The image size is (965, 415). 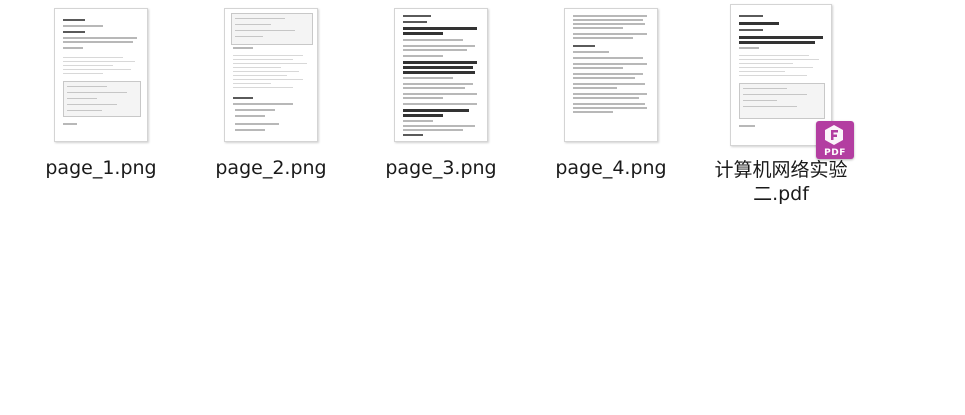 I want to click on file-item-pdf: 计算机网络实验 二.pdf, so click(x=781, y=105).